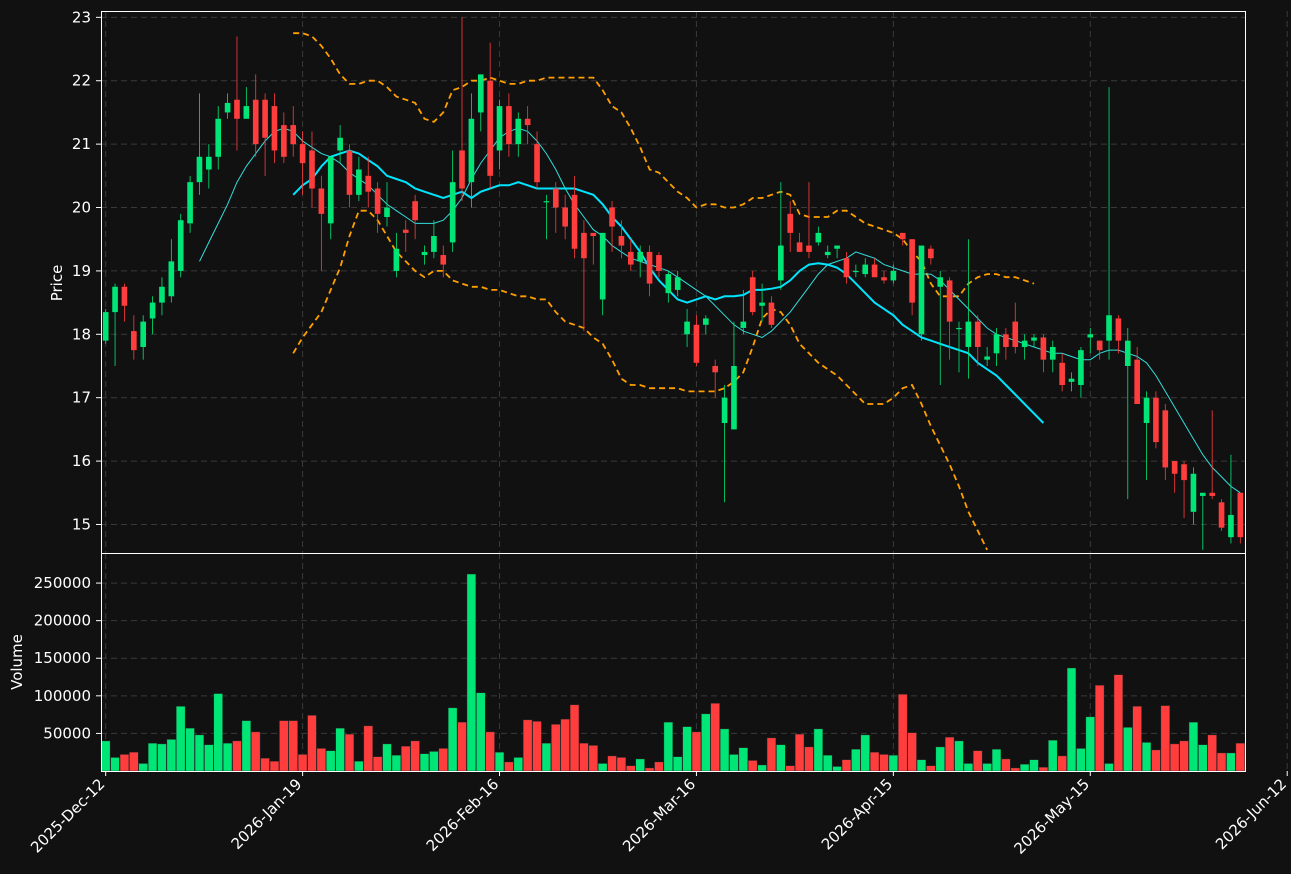 The height and width of the screenshot is (874, 1291). Describe the element at coordinates (62, 658) in the screenshot. I see `volume-tick-label: 150000` at that location.